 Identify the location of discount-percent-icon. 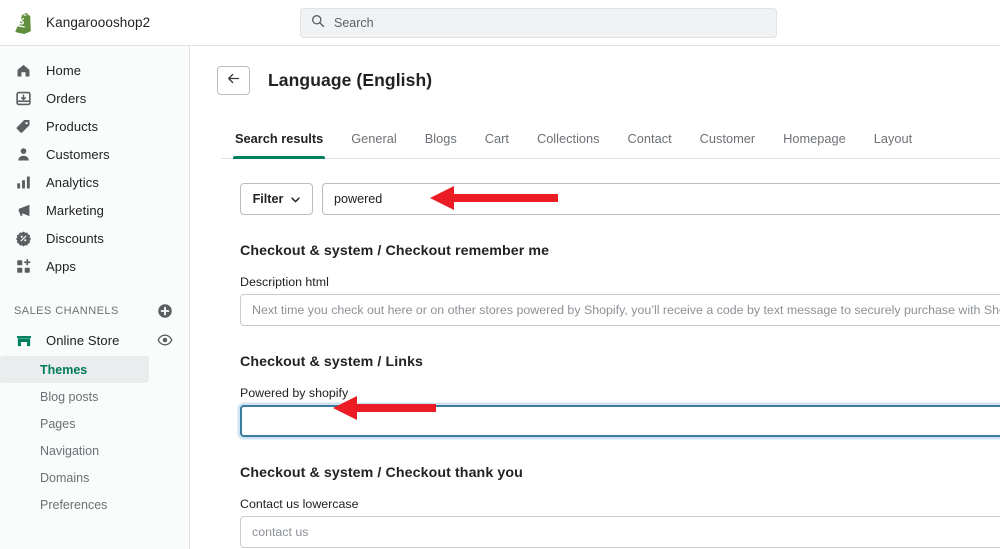
(23, 238).